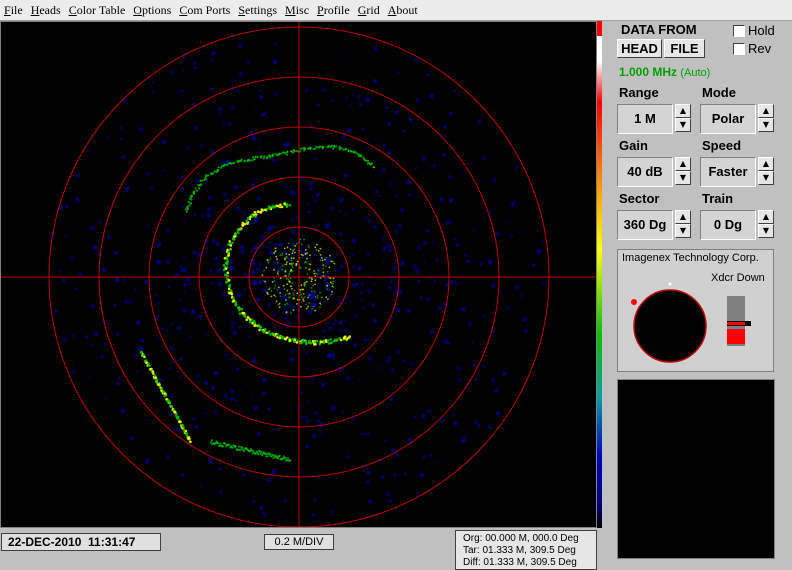 The width and height of the screenshot is (792, 570). I want to click on menu-com-ports: Com Ports, so click(204, 10).